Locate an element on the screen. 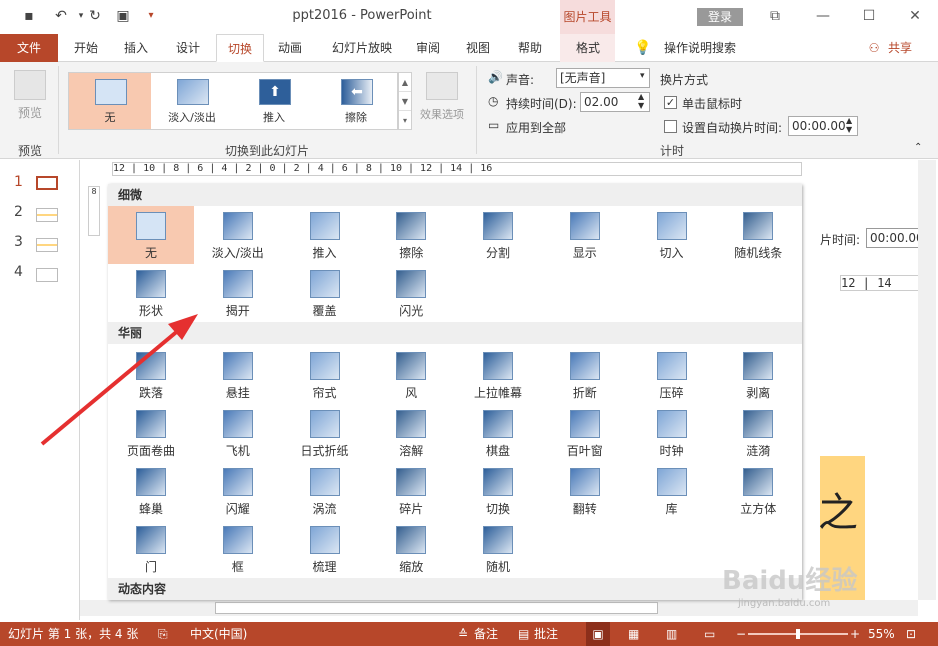 This screenshot has width=938, height=646. zoom-in-icon: + is located at coordinates (855, 634).